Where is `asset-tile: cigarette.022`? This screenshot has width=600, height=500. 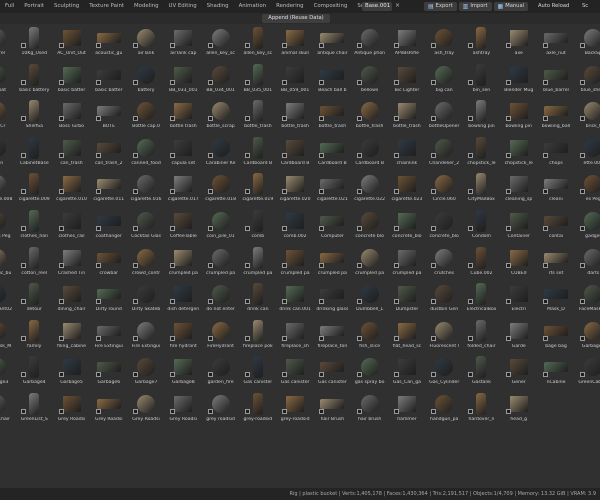
asset-tile: cigarette.022 is located at coordinates (370, 188).